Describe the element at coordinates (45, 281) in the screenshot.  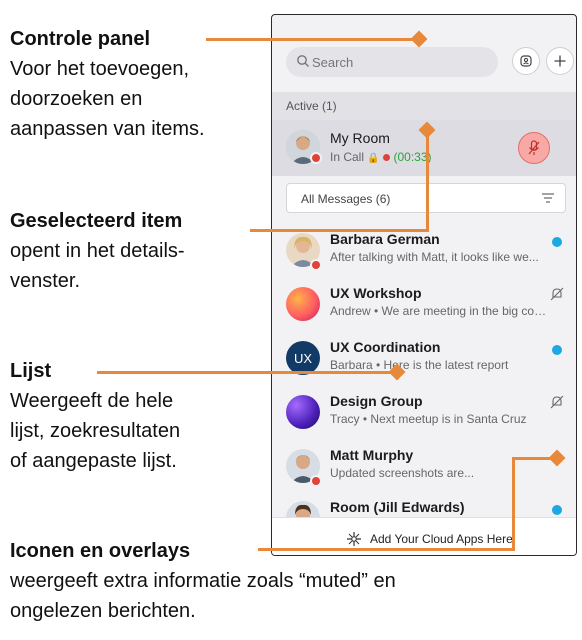
I see `annotation-line: venster.` at that location.